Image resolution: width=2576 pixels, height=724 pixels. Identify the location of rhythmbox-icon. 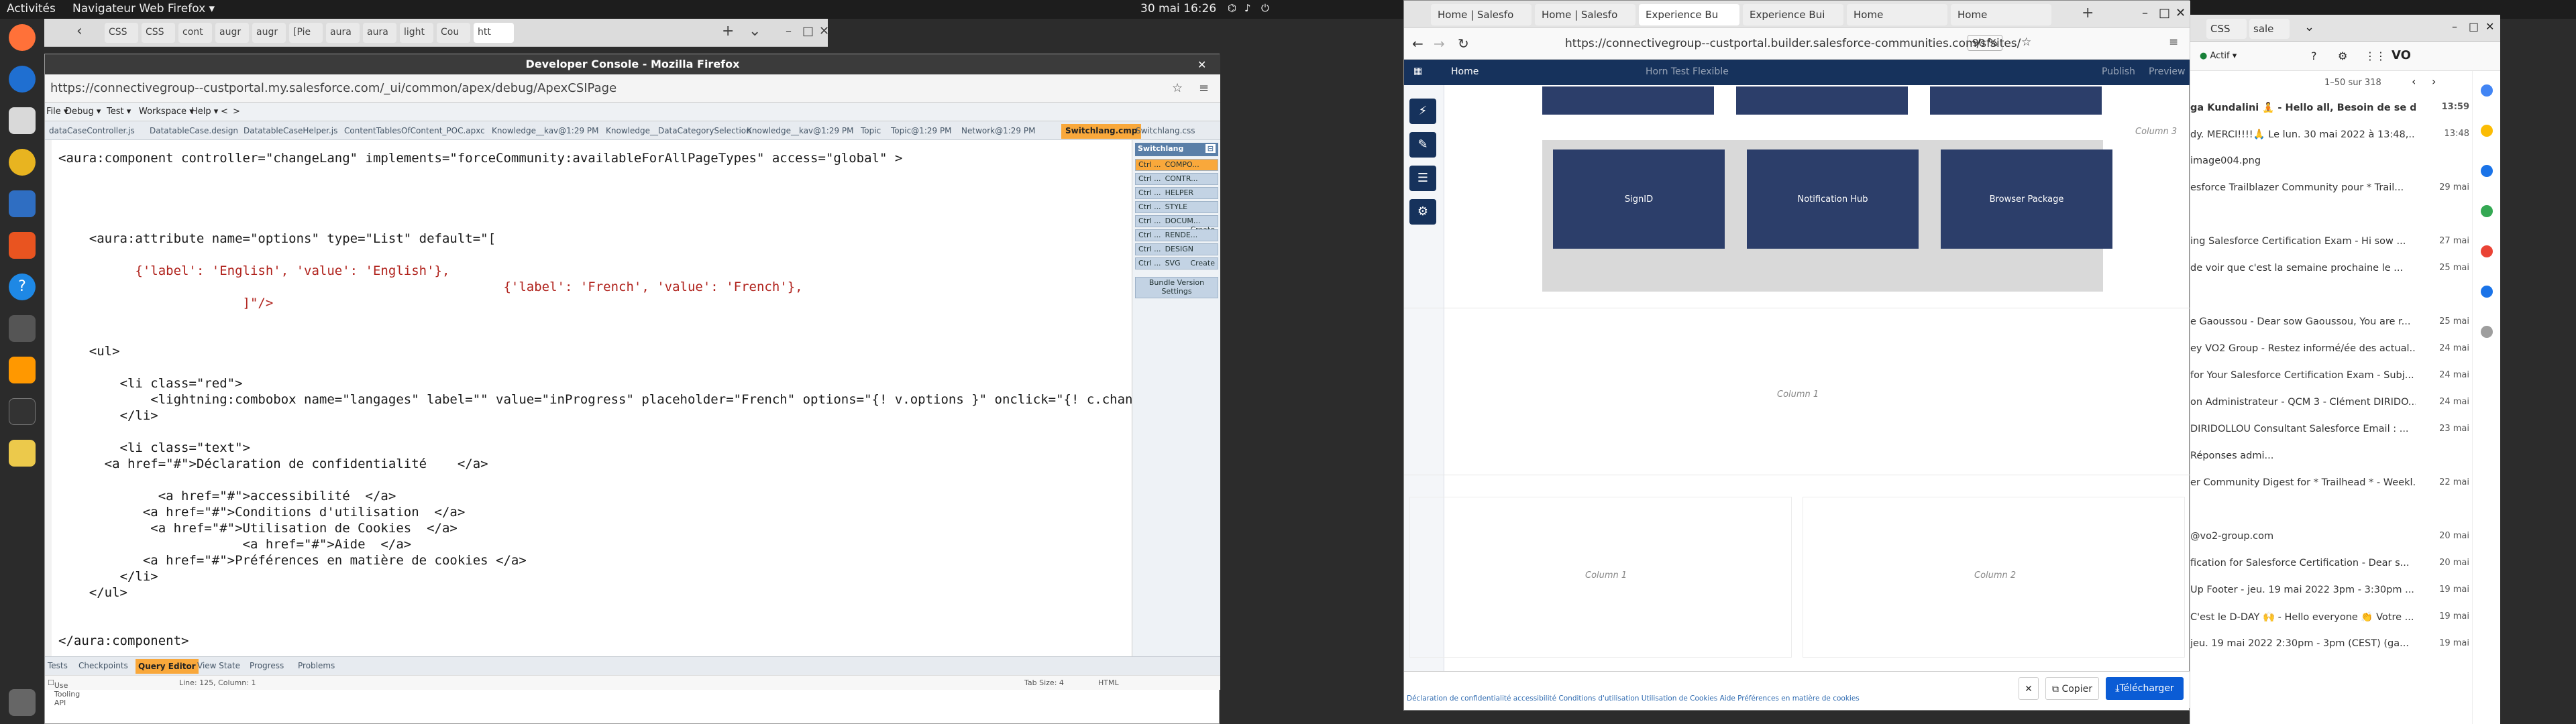
(22, 162).